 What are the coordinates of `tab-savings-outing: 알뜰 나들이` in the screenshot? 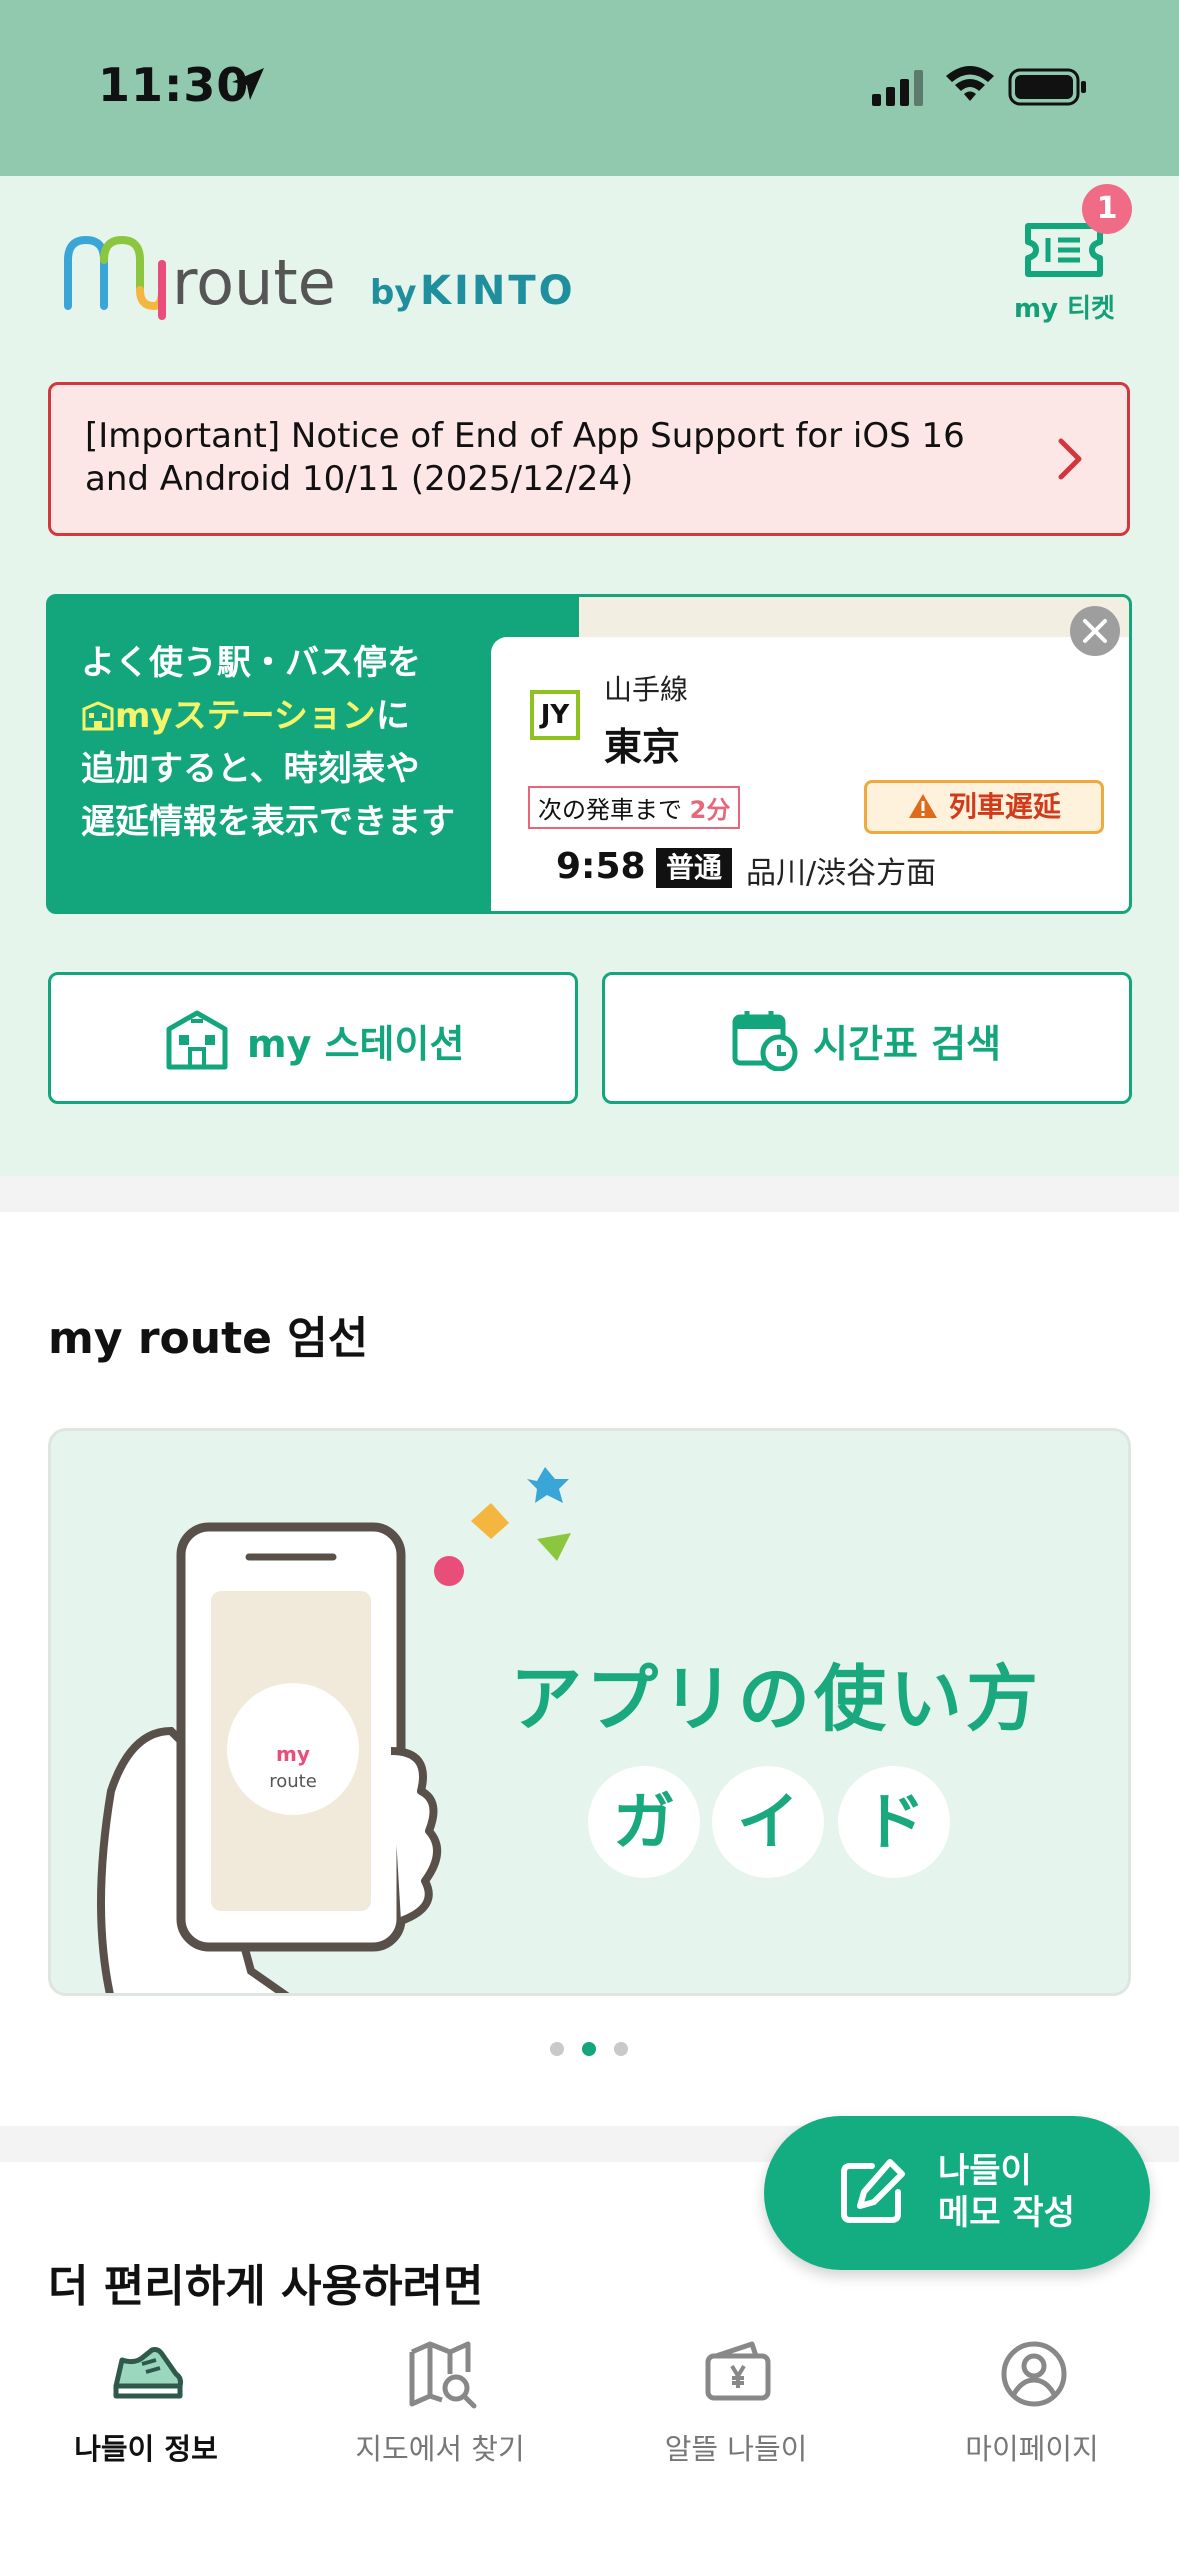 It's located at (736, 2403).